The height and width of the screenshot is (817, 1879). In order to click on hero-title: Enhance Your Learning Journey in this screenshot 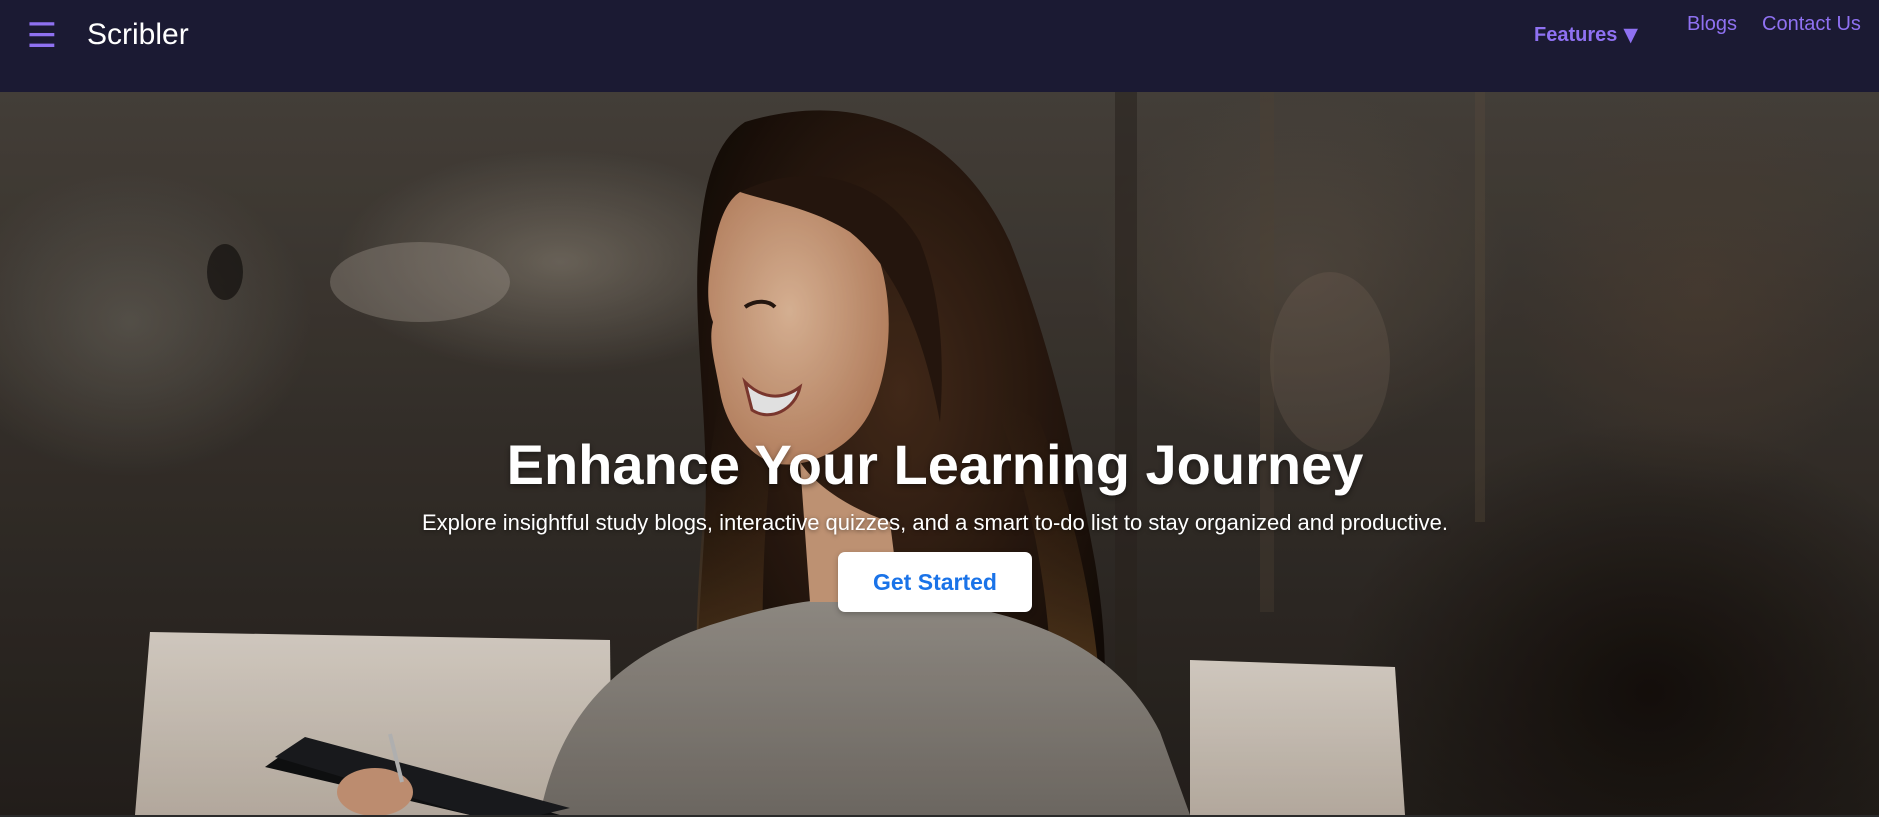, I will do `click(935, 464)`.